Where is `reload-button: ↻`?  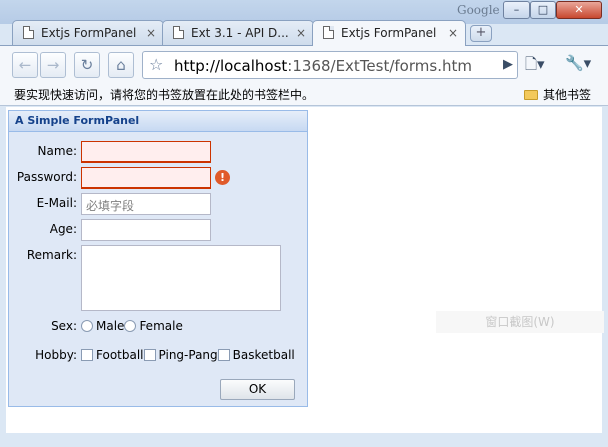 reload-button: ↻ is located at coordinates (87, 65).